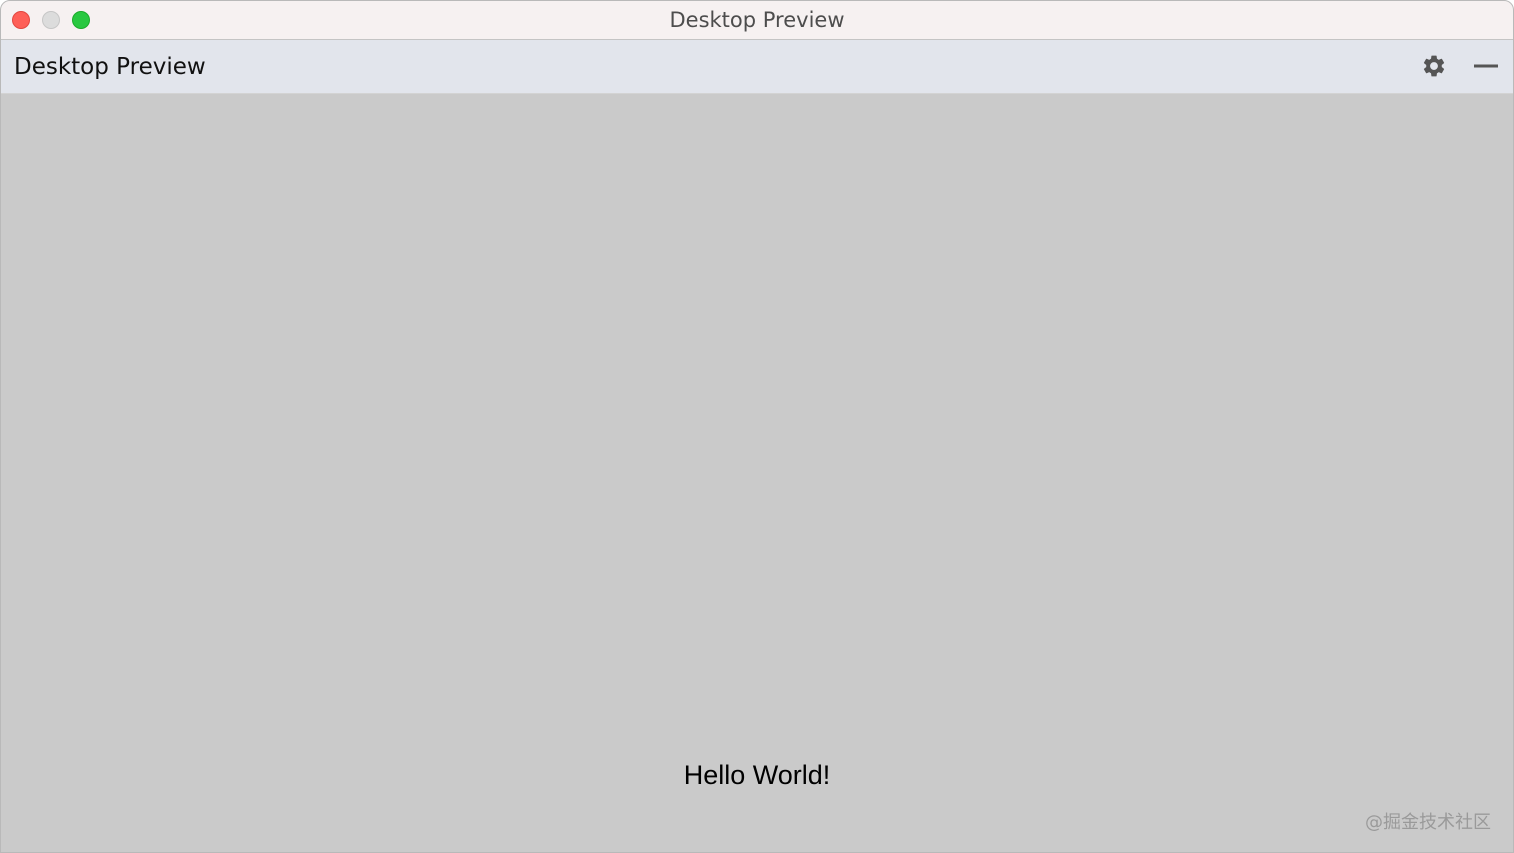  What do you see at coordinates (1428, 822) in the screenshot?
I see `watermark: @掘金技术社区` at bounding box center [1428, 822].